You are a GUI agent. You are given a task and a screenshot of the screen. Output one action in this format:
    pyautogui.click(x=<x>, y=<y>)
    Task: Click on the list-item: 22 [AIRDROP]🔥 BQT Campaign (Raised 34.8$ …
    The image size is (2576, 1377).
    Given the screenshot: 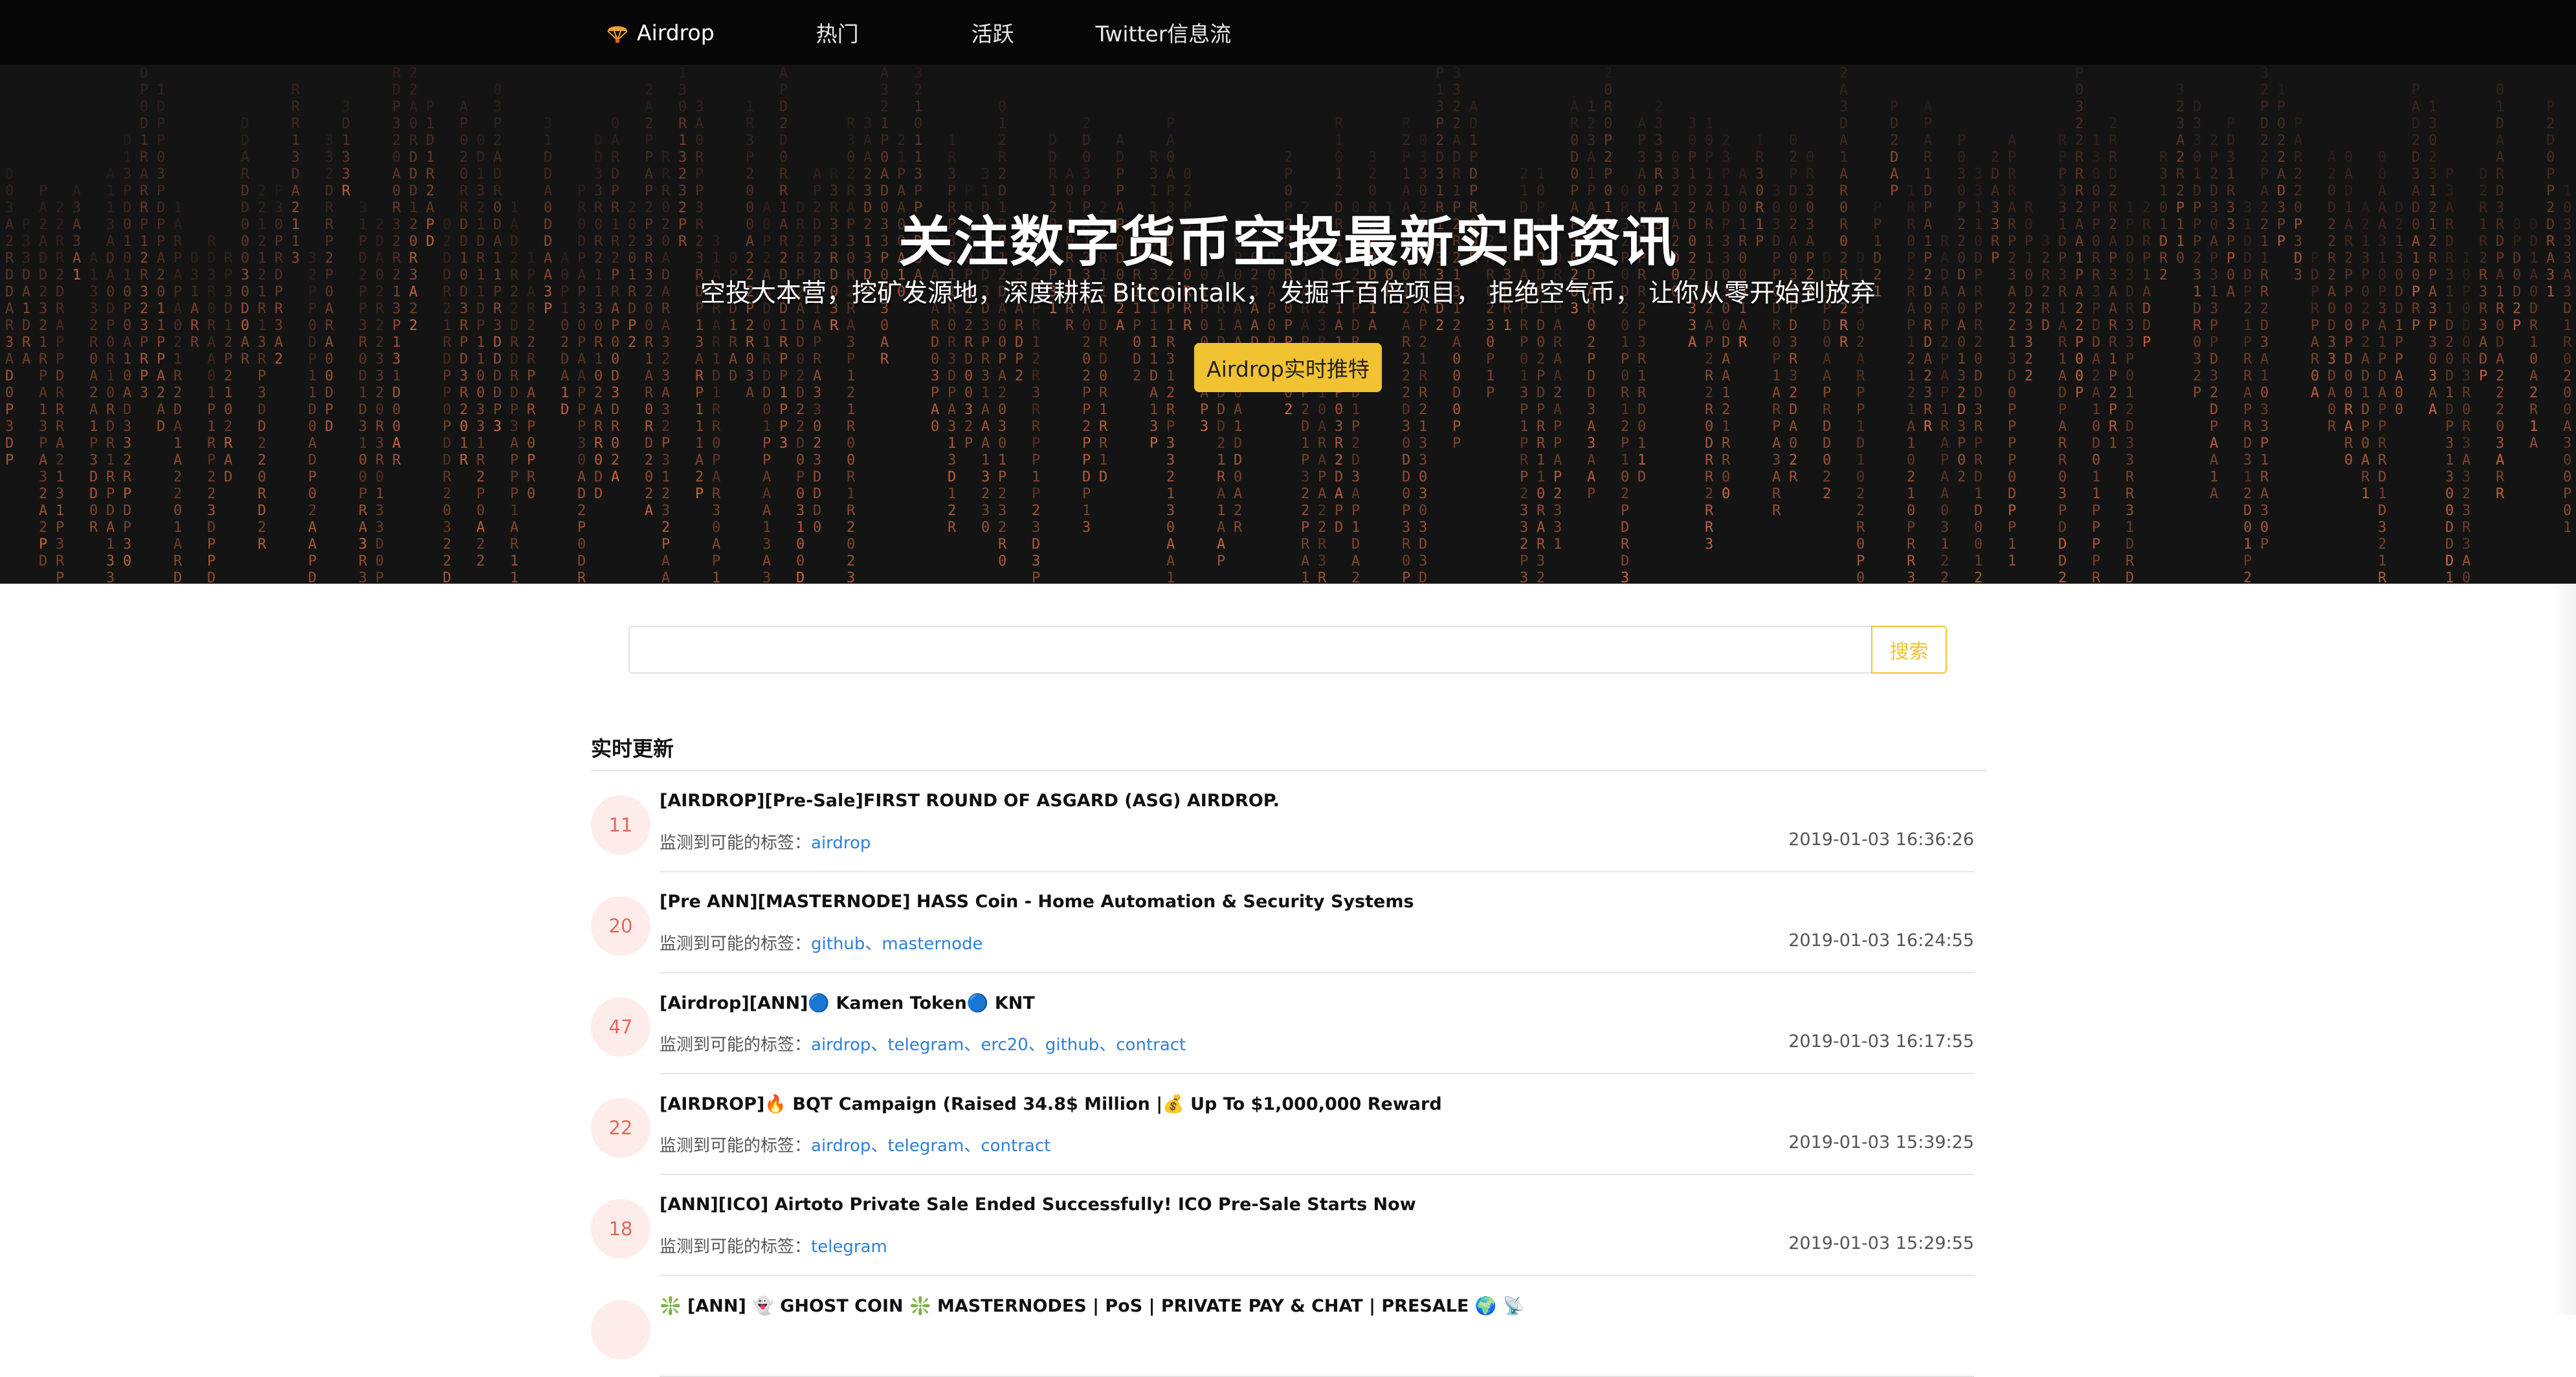 What is the action you would take?
    pyautogui.click(x=1282, y=1125)
    